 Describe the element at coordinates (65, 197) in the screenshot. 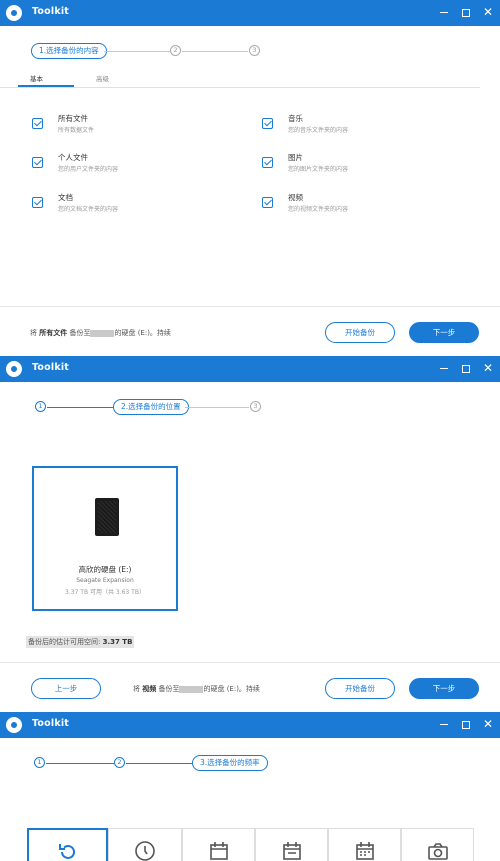

I see `category-title: 文档` at that location.